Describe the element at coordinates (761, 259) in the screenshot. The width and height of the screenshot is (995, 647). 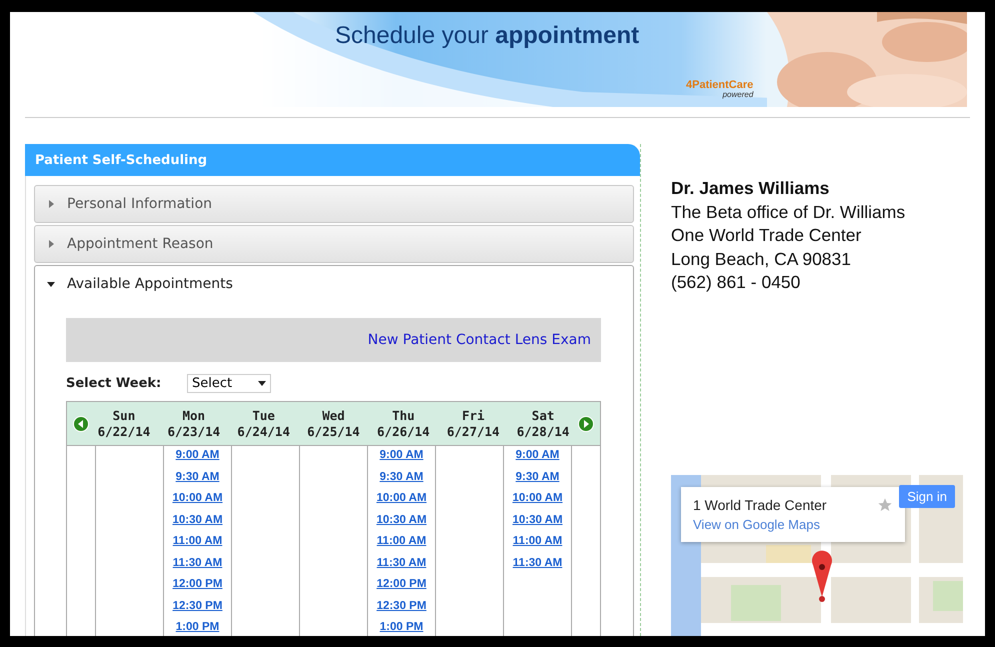
I see `contact-line: Long Beach, CA 90831` at that location.